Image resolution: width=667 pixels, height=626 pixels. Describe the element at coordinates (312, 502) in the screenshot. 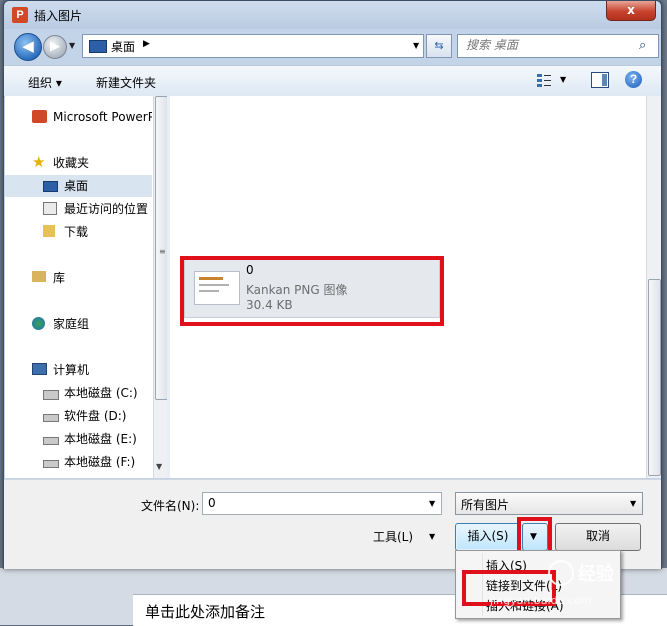

I see `filename-input` at that location.